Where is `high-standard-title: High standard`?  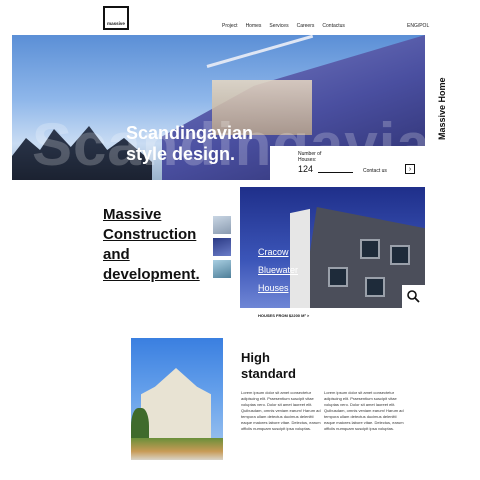 high-standard-title: High standard is located at coordinates (268, 365).